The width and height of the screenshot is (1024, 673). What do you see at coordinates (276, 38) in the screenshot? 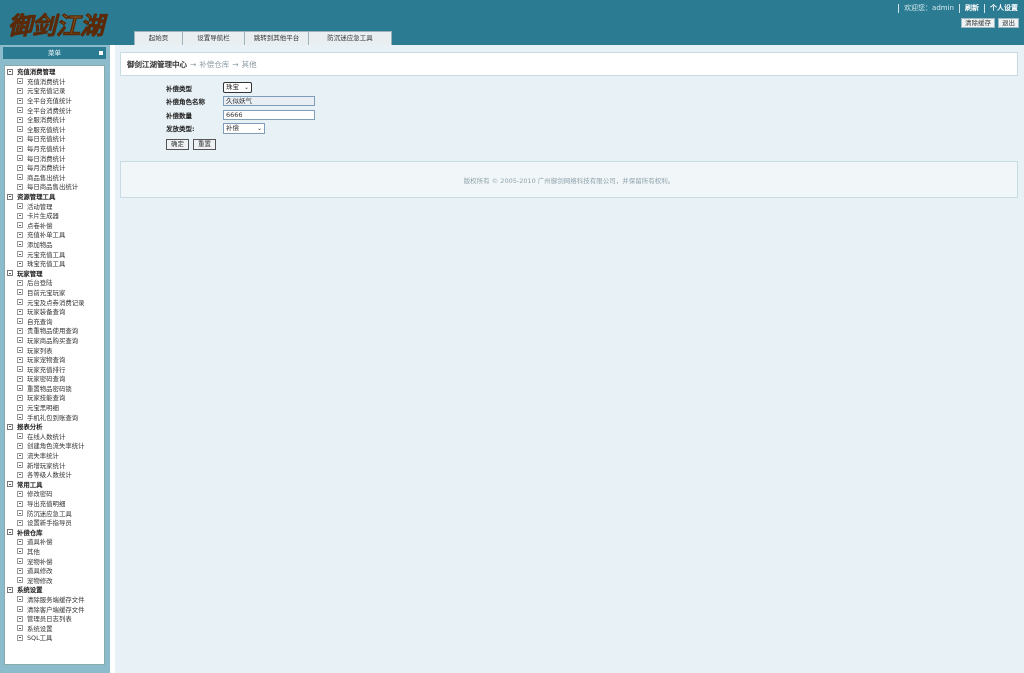
I see `tab-jump-platform: 跳转到其他平台` at bounding box center [276, 38].